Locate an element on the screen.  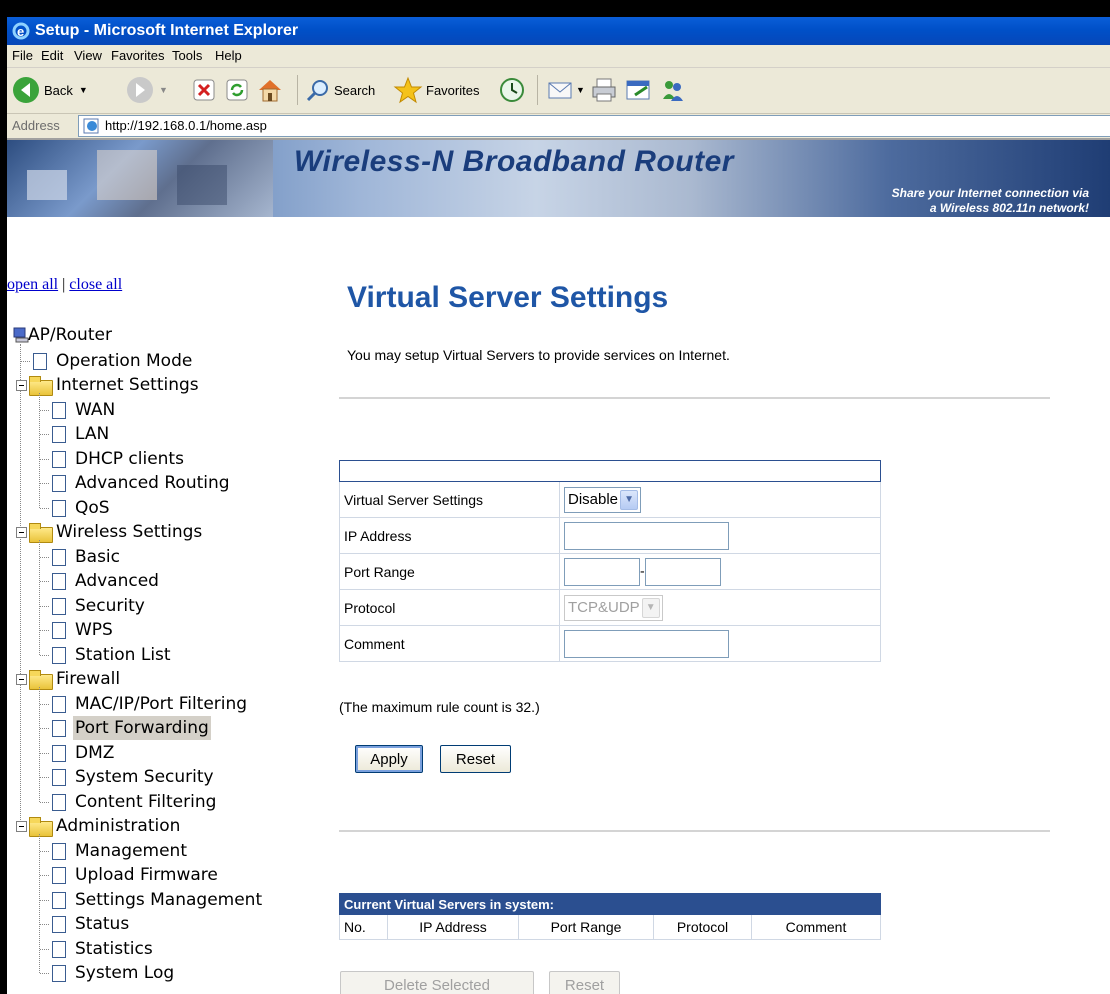
home-button is located at coordinates (270, 90).